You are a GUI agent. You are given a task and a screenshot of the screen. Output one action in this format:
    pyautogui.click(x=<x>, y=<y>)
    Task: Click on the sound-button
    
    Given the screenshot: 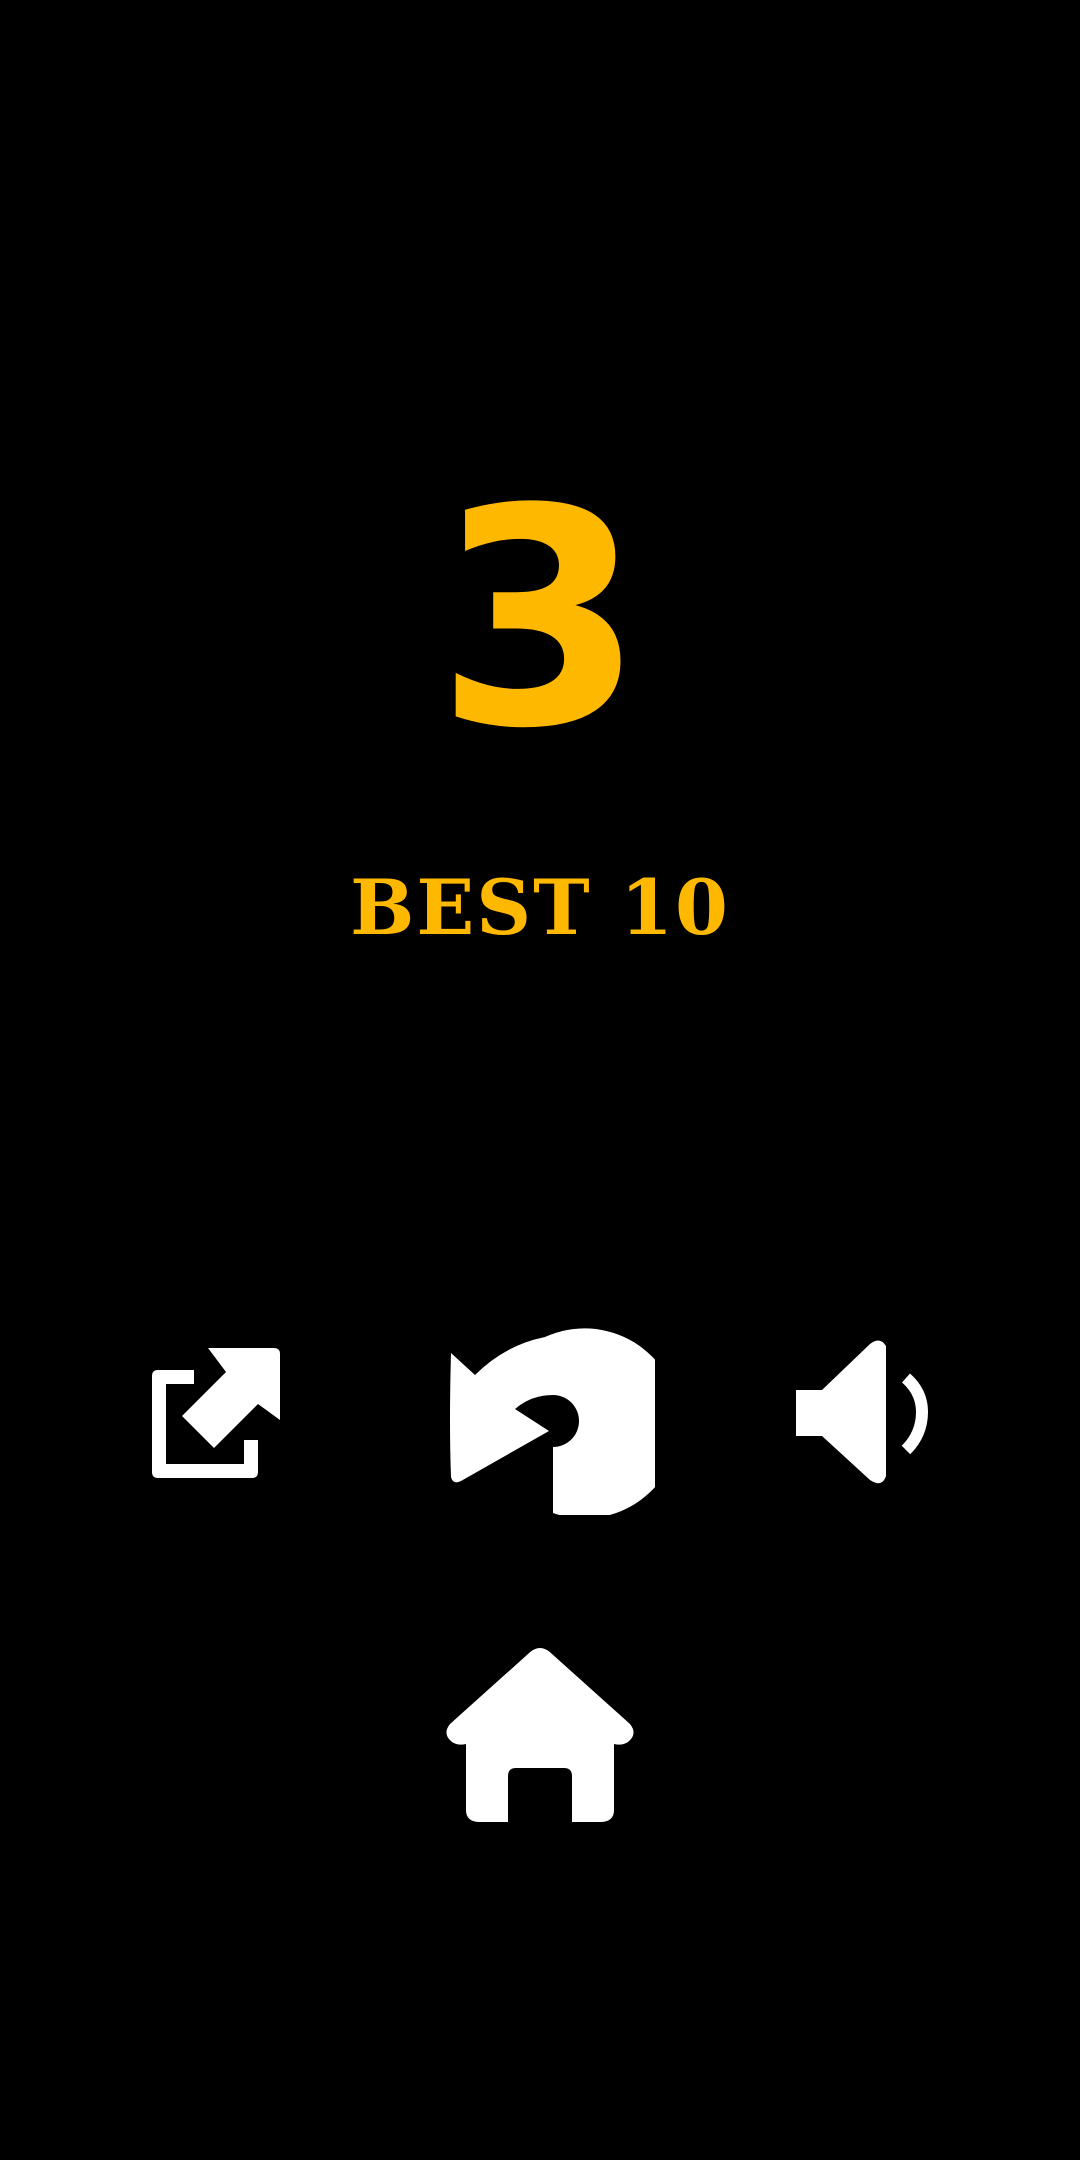 What is the action you would take?
    pyautogui.click(x=867, y=1413)
    